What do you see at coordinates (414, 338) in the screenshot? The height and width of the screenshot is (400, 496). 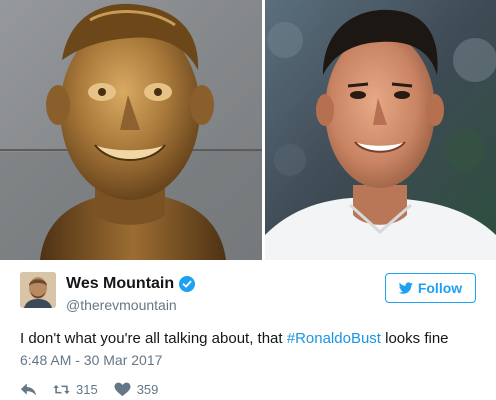 I see `tweet-text-after: looks fine` at bounding box center [414, 338].